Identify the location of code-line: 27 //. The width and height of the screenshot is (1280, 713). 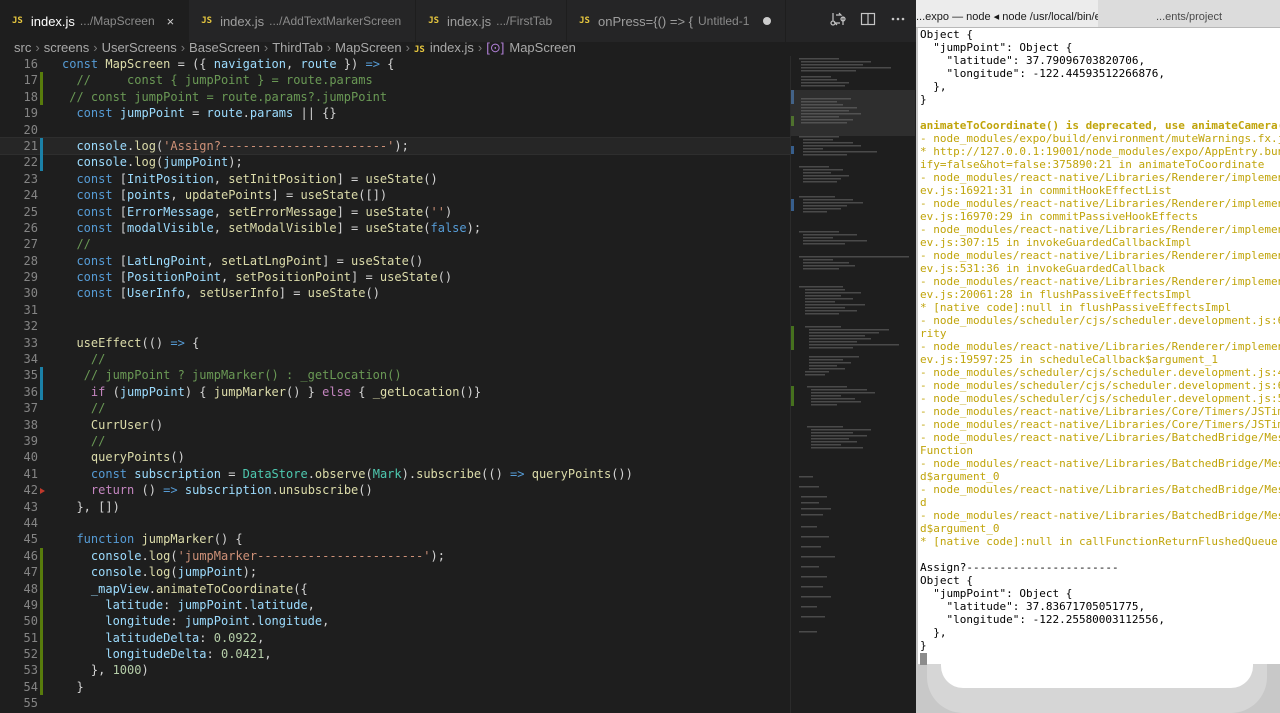
(395, 244).